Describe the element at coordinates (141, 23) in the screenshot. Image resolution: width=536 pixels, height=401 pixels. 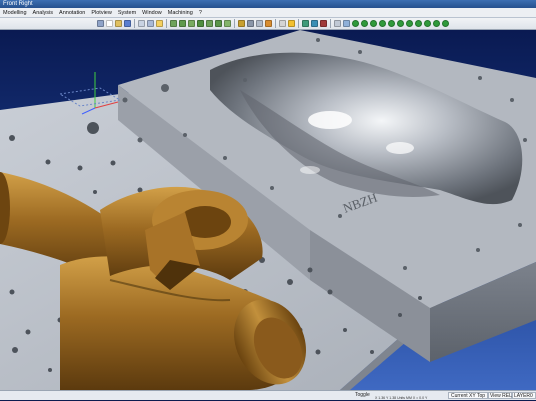
I see `zoom-icon` at that location.